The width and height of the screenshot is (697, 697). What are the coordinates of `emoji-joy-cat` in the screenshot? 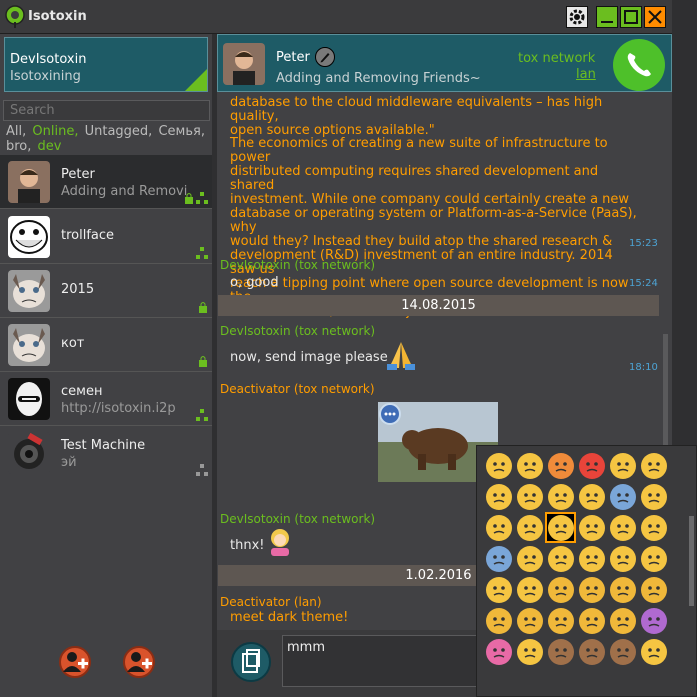 It's located at (591, 589).